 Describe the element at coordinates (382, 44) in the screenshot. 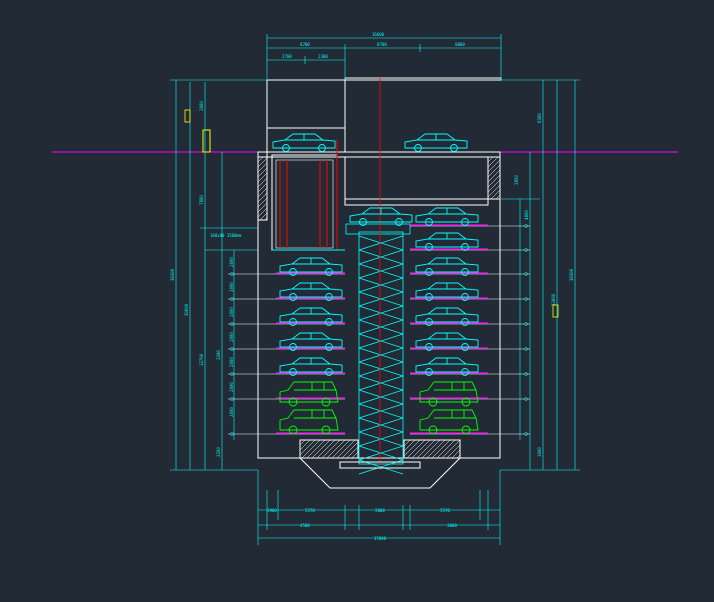

I see `dim-top-mid: 8700` at that location.